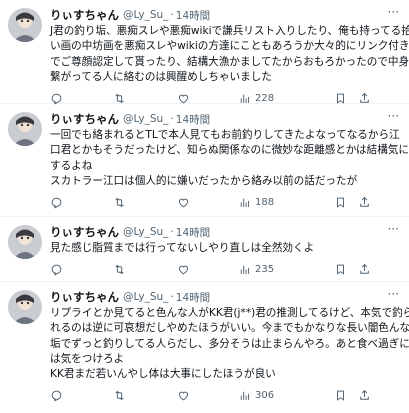 This screenshot has width=409, height=413. I want to click on tweet-text-line: 口君とかもそうだったけど、知らぬ関係なのに微妙な距離感とかは結構気に, so click(229, 150).